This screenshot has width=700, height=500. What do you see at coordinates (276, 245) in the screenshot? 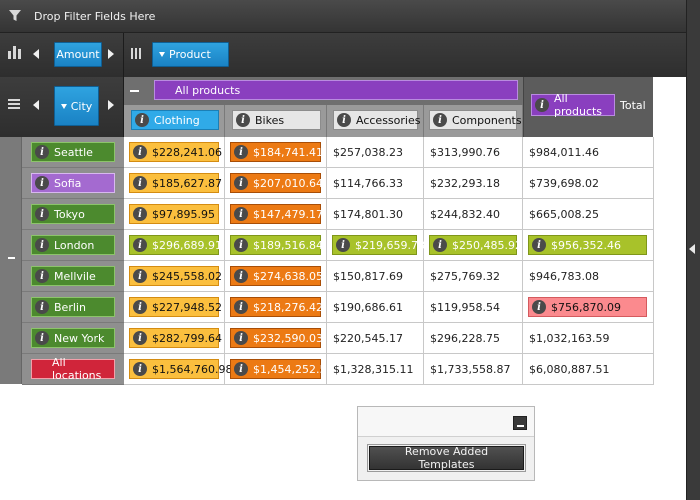
I see `value-cell: i $189,516.84` at bounding box center [276, 245].